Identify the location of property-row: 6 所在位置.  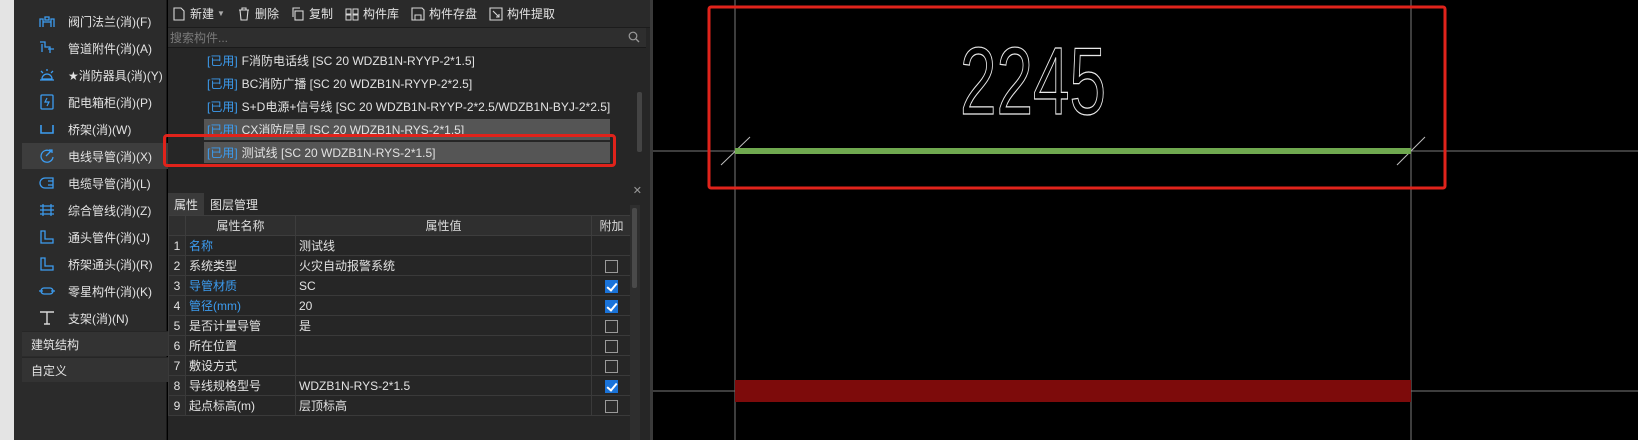
(400, 345).